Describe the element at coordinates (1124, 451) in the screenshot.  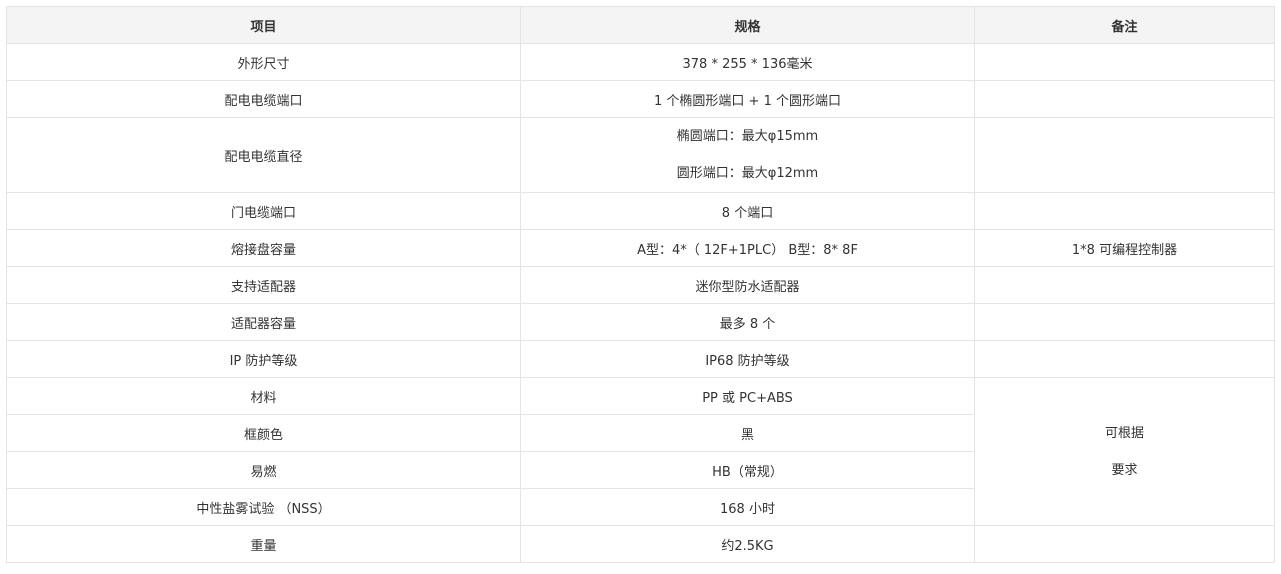
I see `cell-note-merged: 可根据 要求` at that location.